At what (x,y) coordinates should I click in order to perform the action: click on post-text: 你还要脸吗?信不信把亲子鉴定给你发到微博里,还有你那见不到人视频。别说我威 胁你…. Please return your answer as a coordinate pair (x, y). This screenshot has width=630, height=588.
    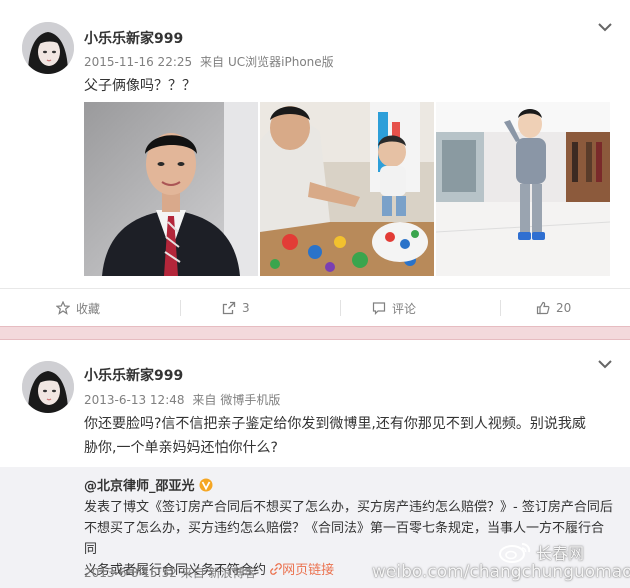
    Looking at the image, I should click on (354, 436).